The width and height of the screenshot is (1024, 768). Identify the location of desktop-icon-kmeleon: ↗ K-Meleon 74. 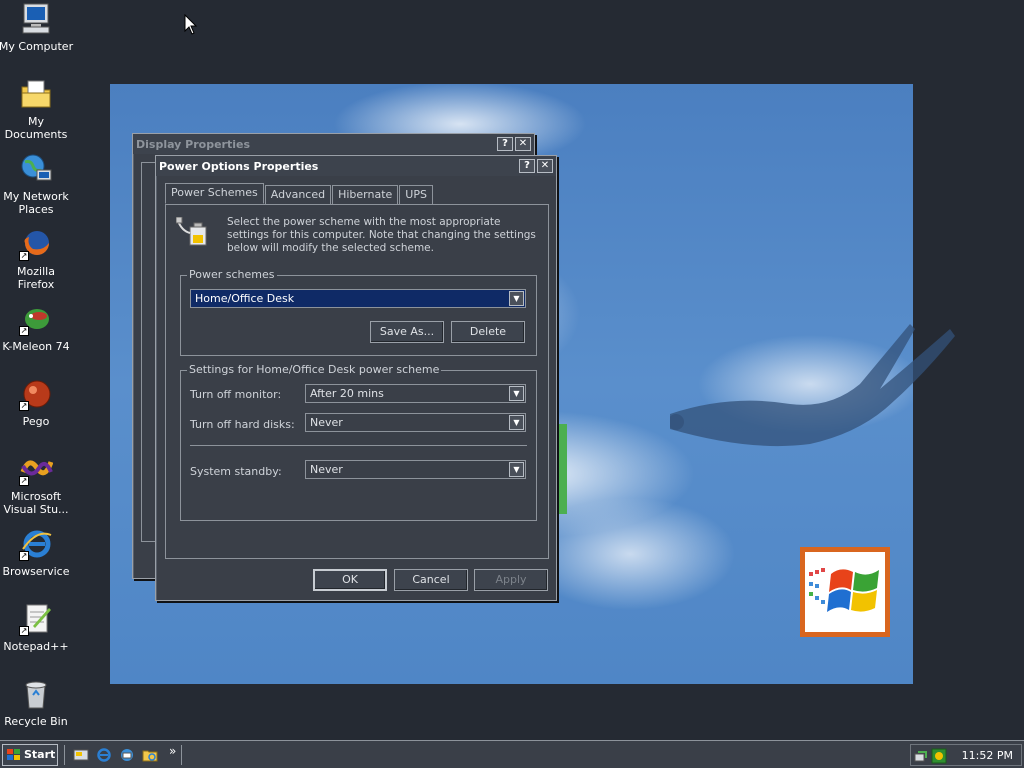
(37, 327).